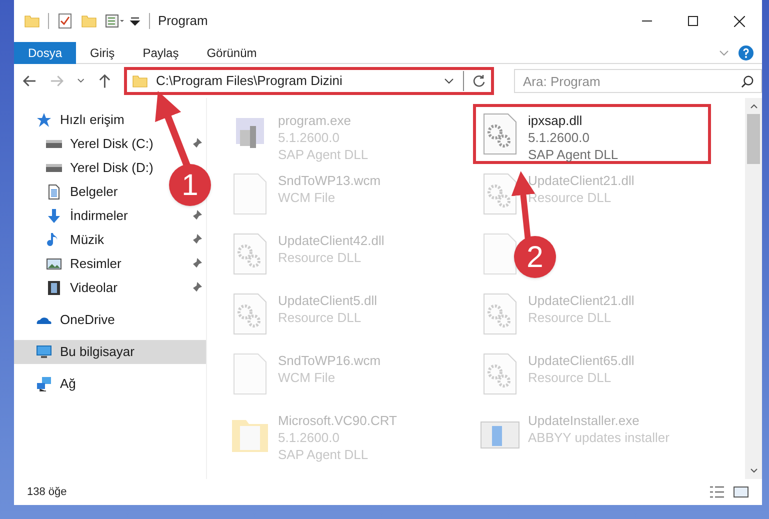 Image resolution: width=769 pixels, height=519 pixels. What do you see at coordinates (44, 352) in the screenshot?
I see `monitor-icon` at bounding box center [44, 352].